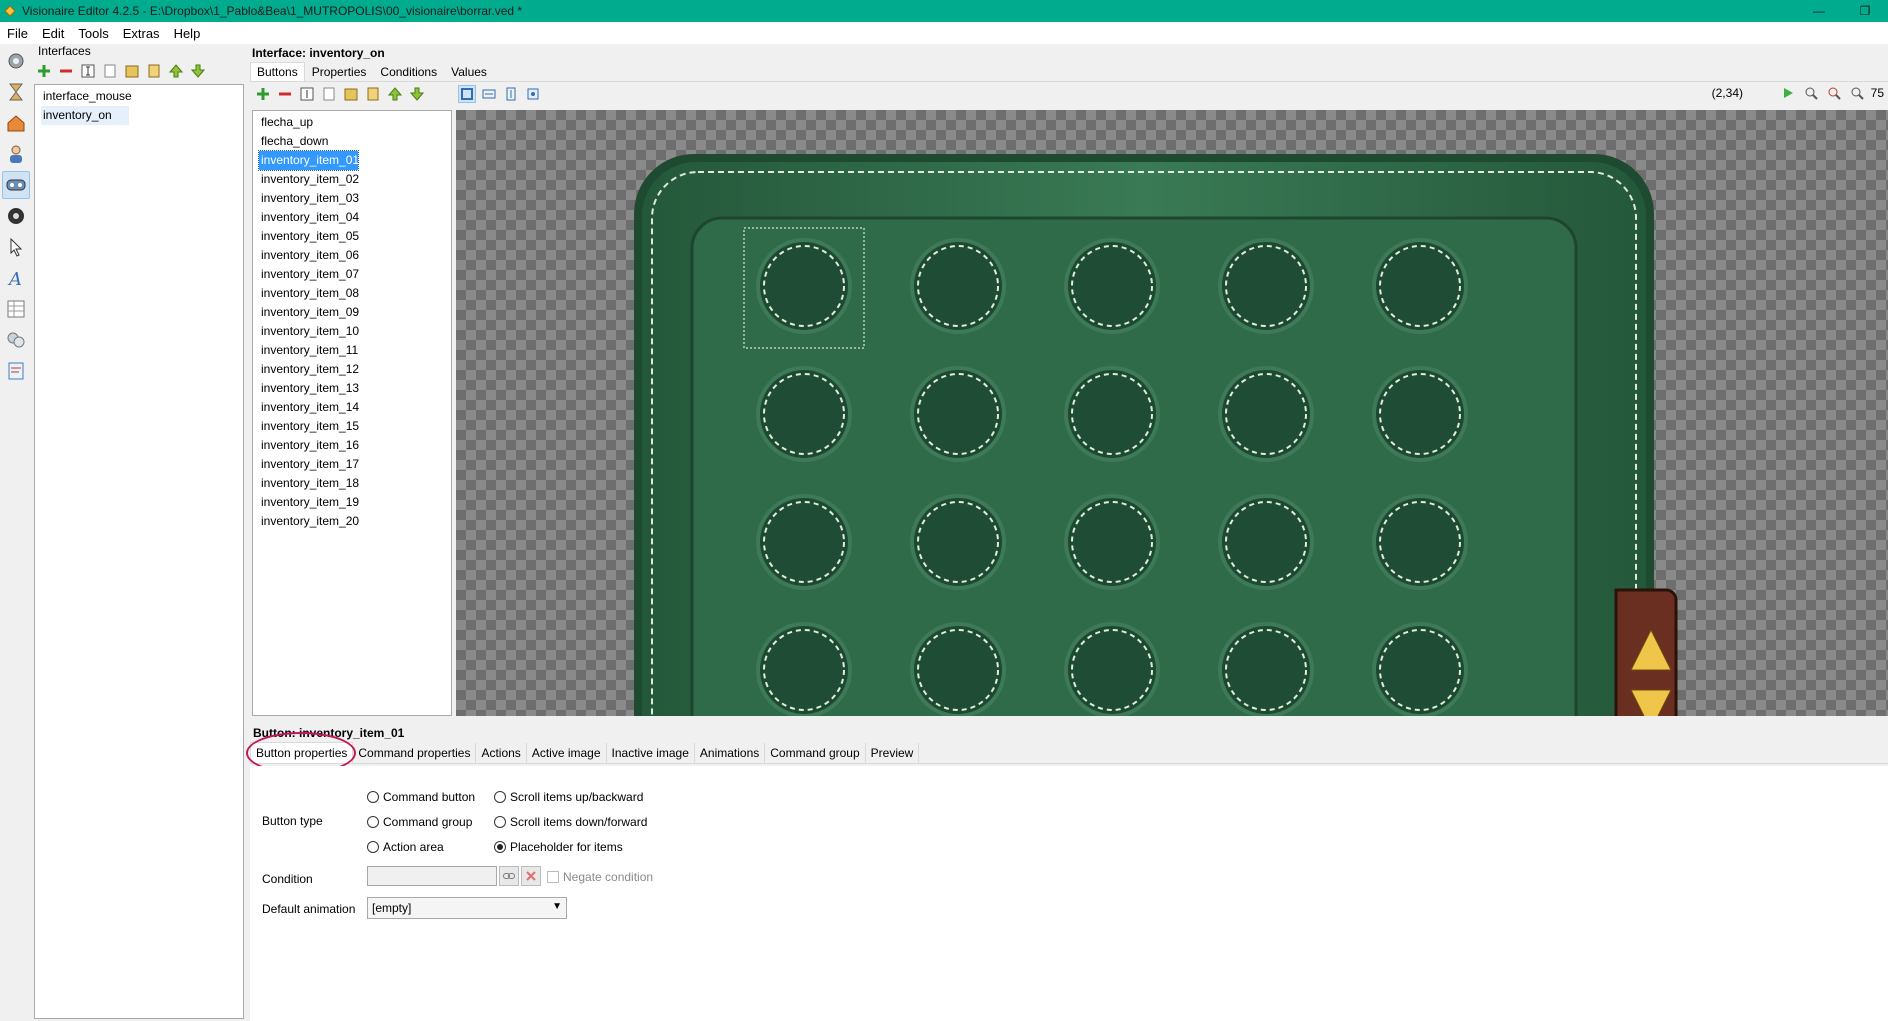 The image size is (1888, 1021). What do you see at coordinates (16, 340) in the screenshot?
I see `particles-icon` at bounding box center [16, 340].